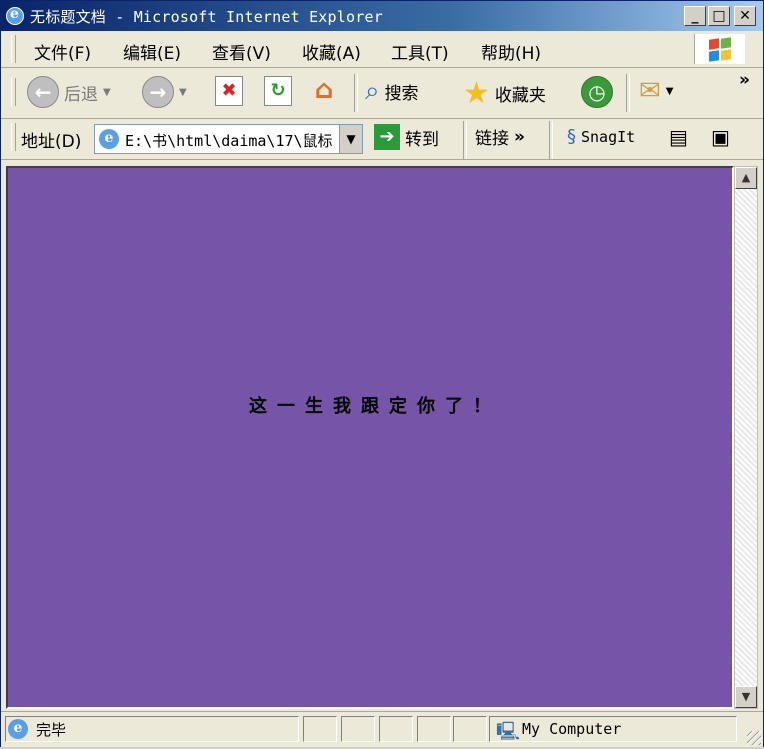  What do you see at coordinates (670, 91) in the screenshot?
I see `mail-dropdown-icon: ▼` at bounding box center [670, 91].